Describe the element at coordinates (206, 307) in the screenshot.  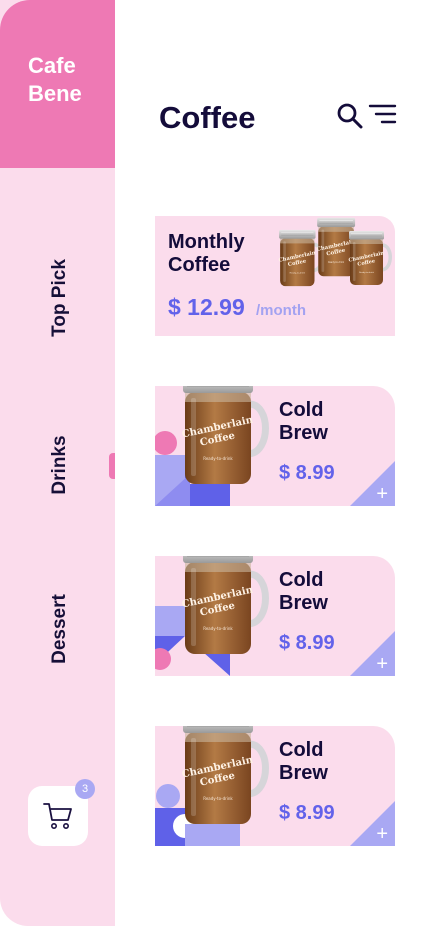
I see `featured-price: $ 12.99` at that location.